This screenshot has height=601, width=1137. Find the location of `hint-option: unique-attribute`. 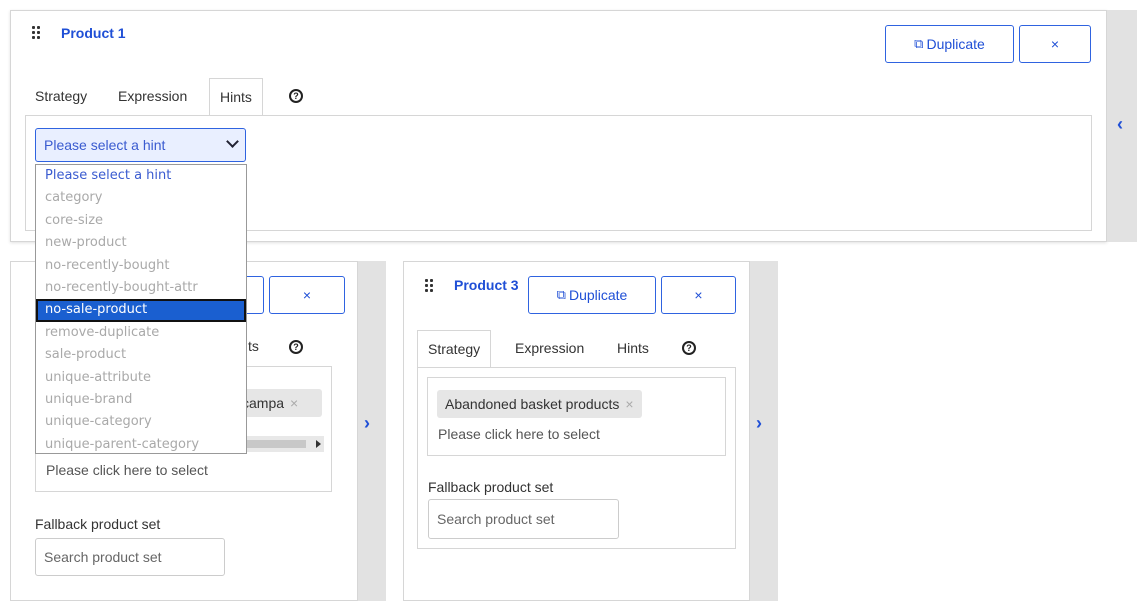

hint-option: unique-attribute is located at coordinates (141, 378).